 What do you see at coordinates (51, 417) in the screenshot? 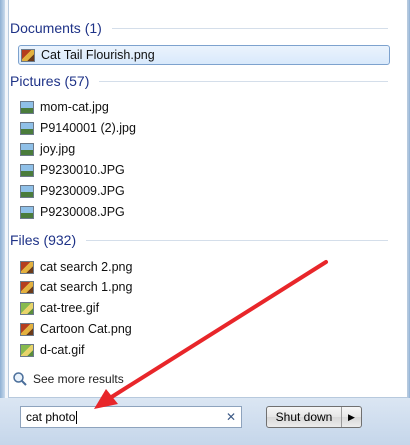
I see `search-input-value: cat photo` at bounding box center [51, 417].